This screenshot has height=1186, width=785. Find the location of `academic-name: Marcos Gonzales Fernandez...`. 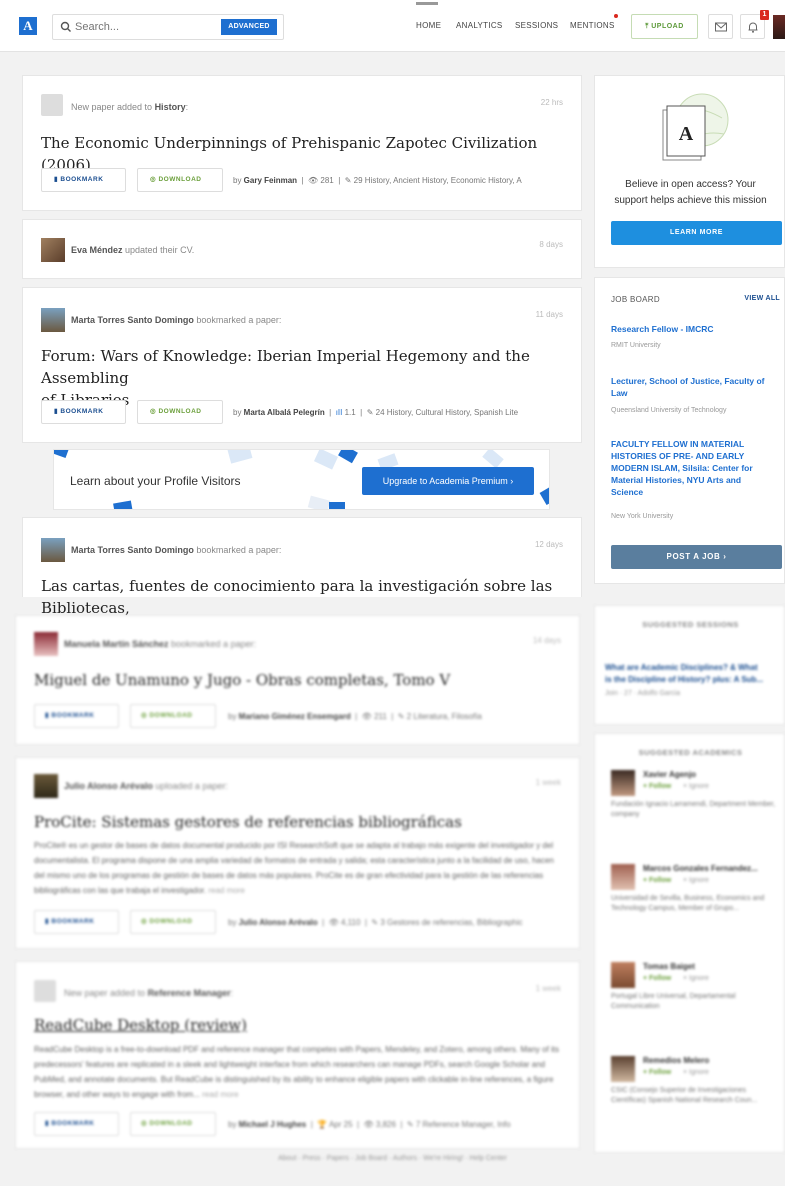

academic-name: Marcos Gonzales Fernandez... is located at coordinates (700, 868).